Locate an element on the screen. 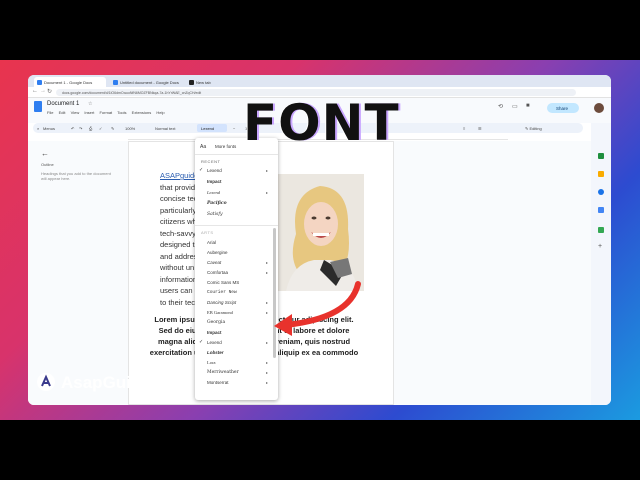  font-menu-item: Dancing Script ▸ is located at coordinates (236, 304).